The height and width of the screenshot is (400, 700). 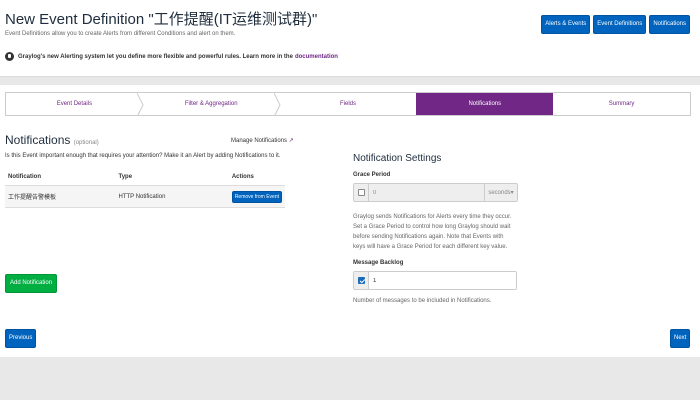 What do you see at coordinates (161, 19) in the screenshot?
I see `page-title: New Event Definition "工作提醒(IT运维测试群)"` at bounding box center [161, 19].